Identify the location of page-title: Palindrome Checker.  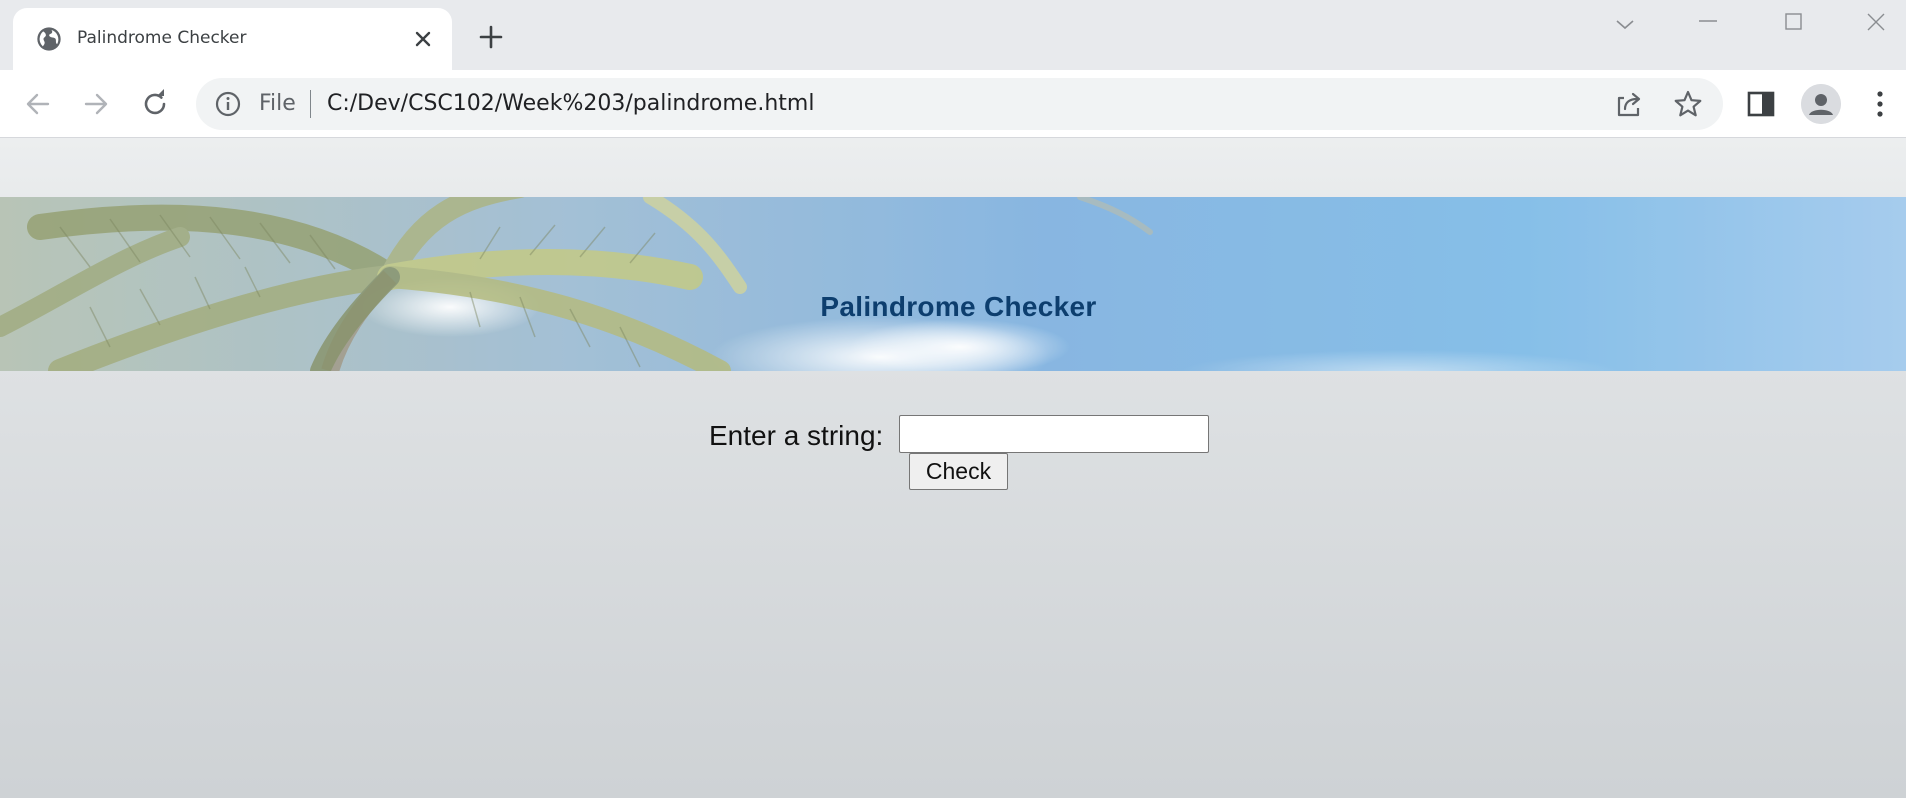
(958, 306).